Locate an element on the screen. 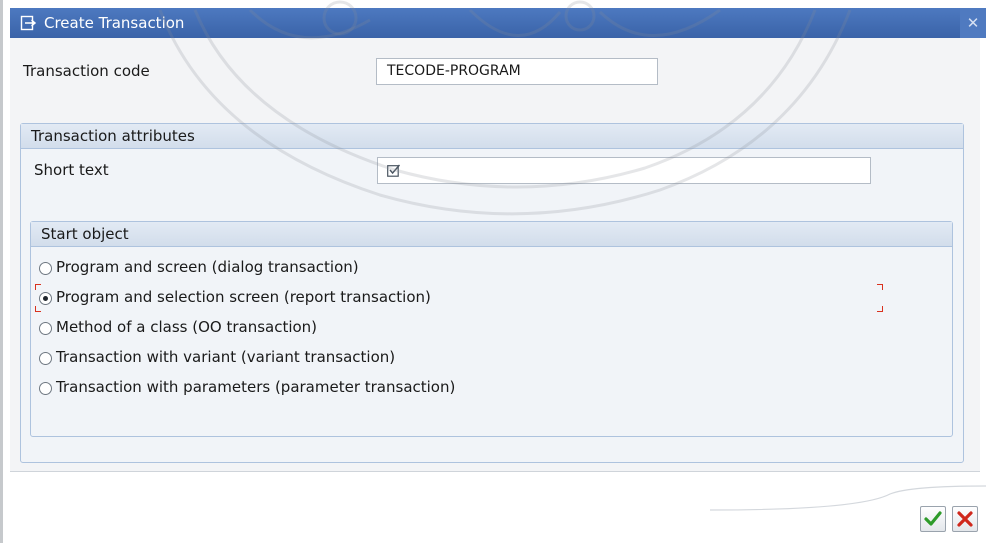 This screenshot has width=986, height=543. cross-icon is located at coordinates (965, 519).